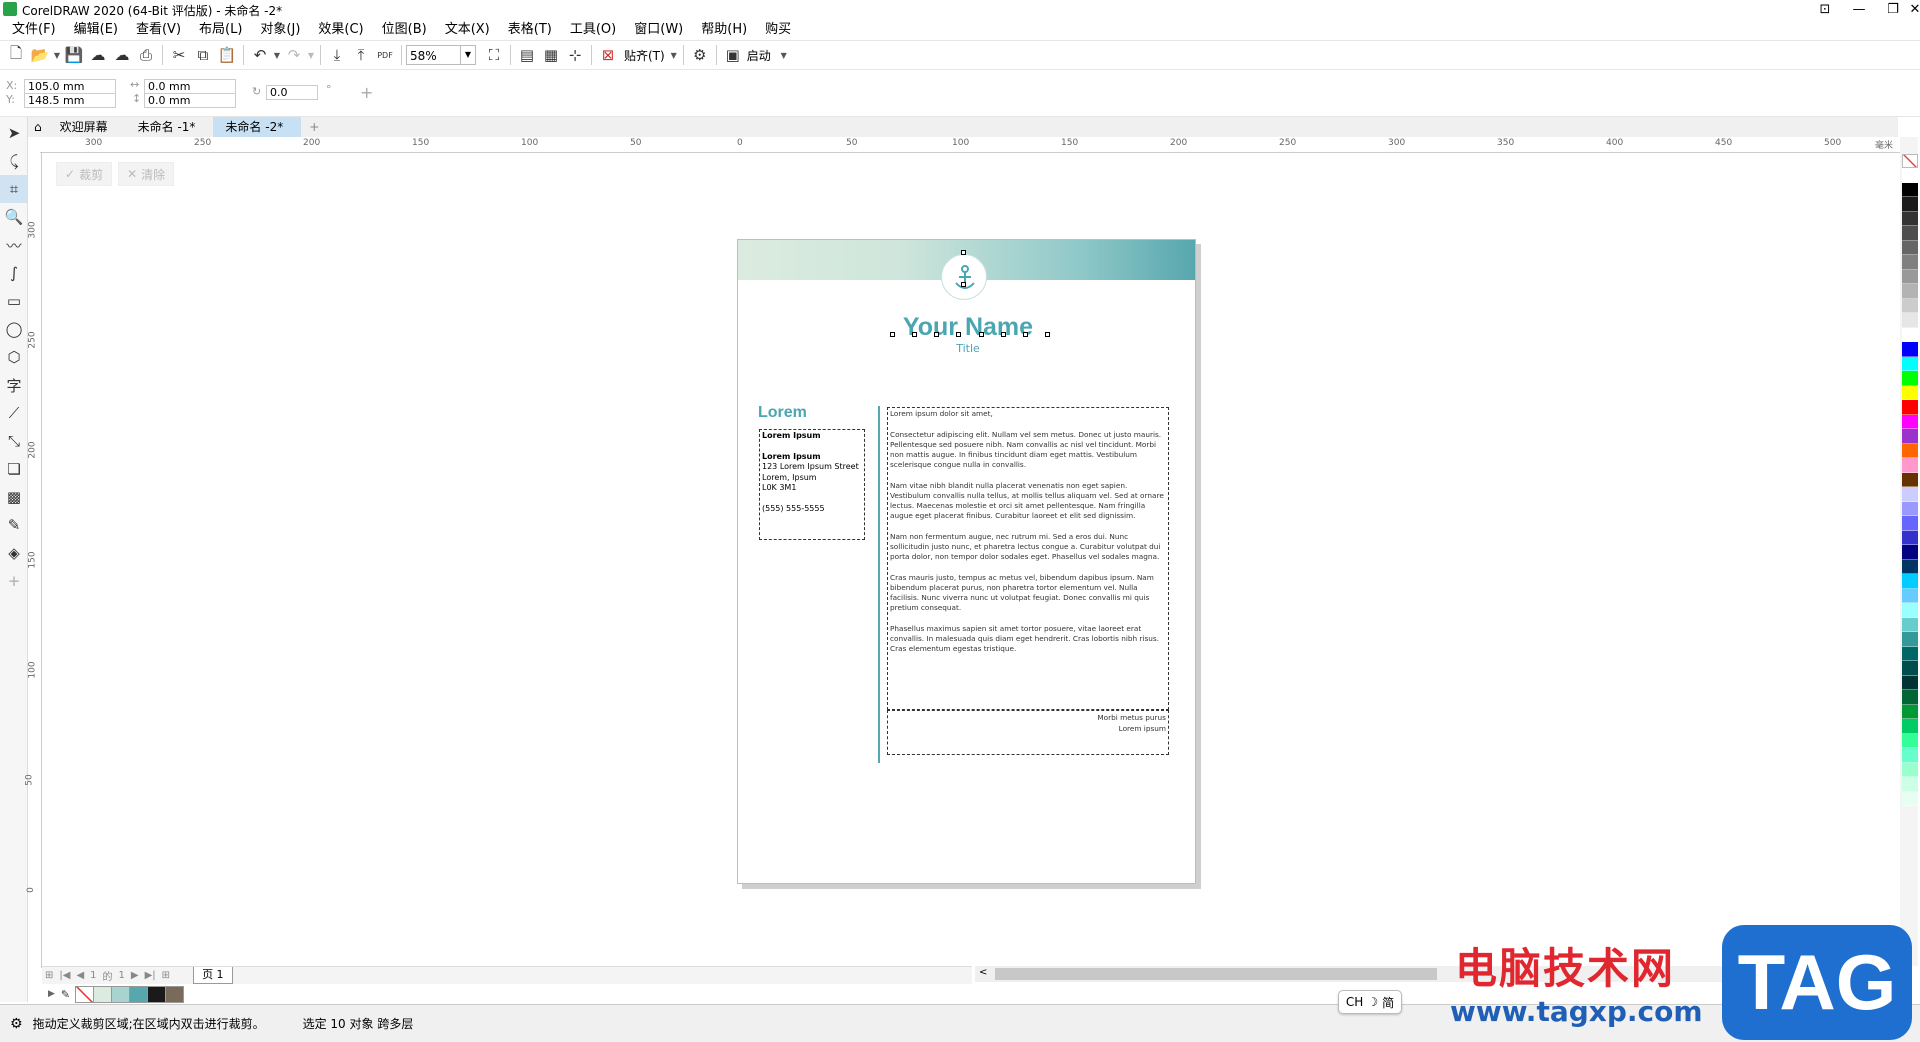 The width and height of the screenshot is (1920, 1042). What do you see at coordinates (311, 55) in the screenshot?
I see `redo-dropdown-icon: ▼` at bounding box center [311, 55].